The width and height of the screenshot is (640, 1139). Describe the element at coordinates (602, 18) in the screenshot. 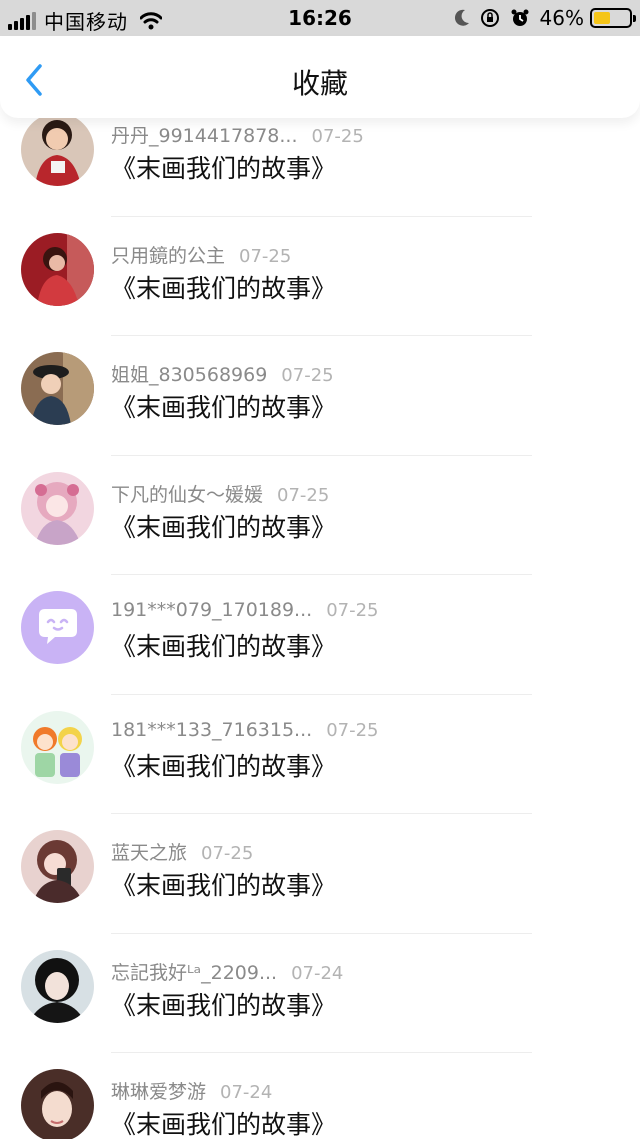

I see `battery-level` at that location.